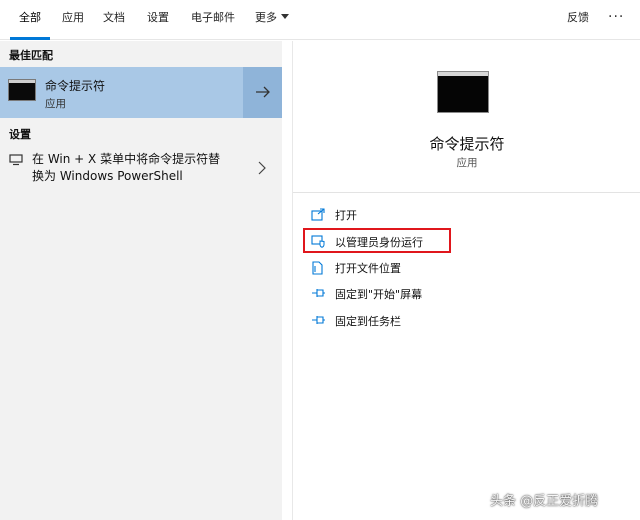 The width and height of the screenshot is (640, 520). What do you see at coordinates (544, 501) in the screenshot?
I see `watermark: 头条 @反正爱折腾` at bounding box center [544, 501].